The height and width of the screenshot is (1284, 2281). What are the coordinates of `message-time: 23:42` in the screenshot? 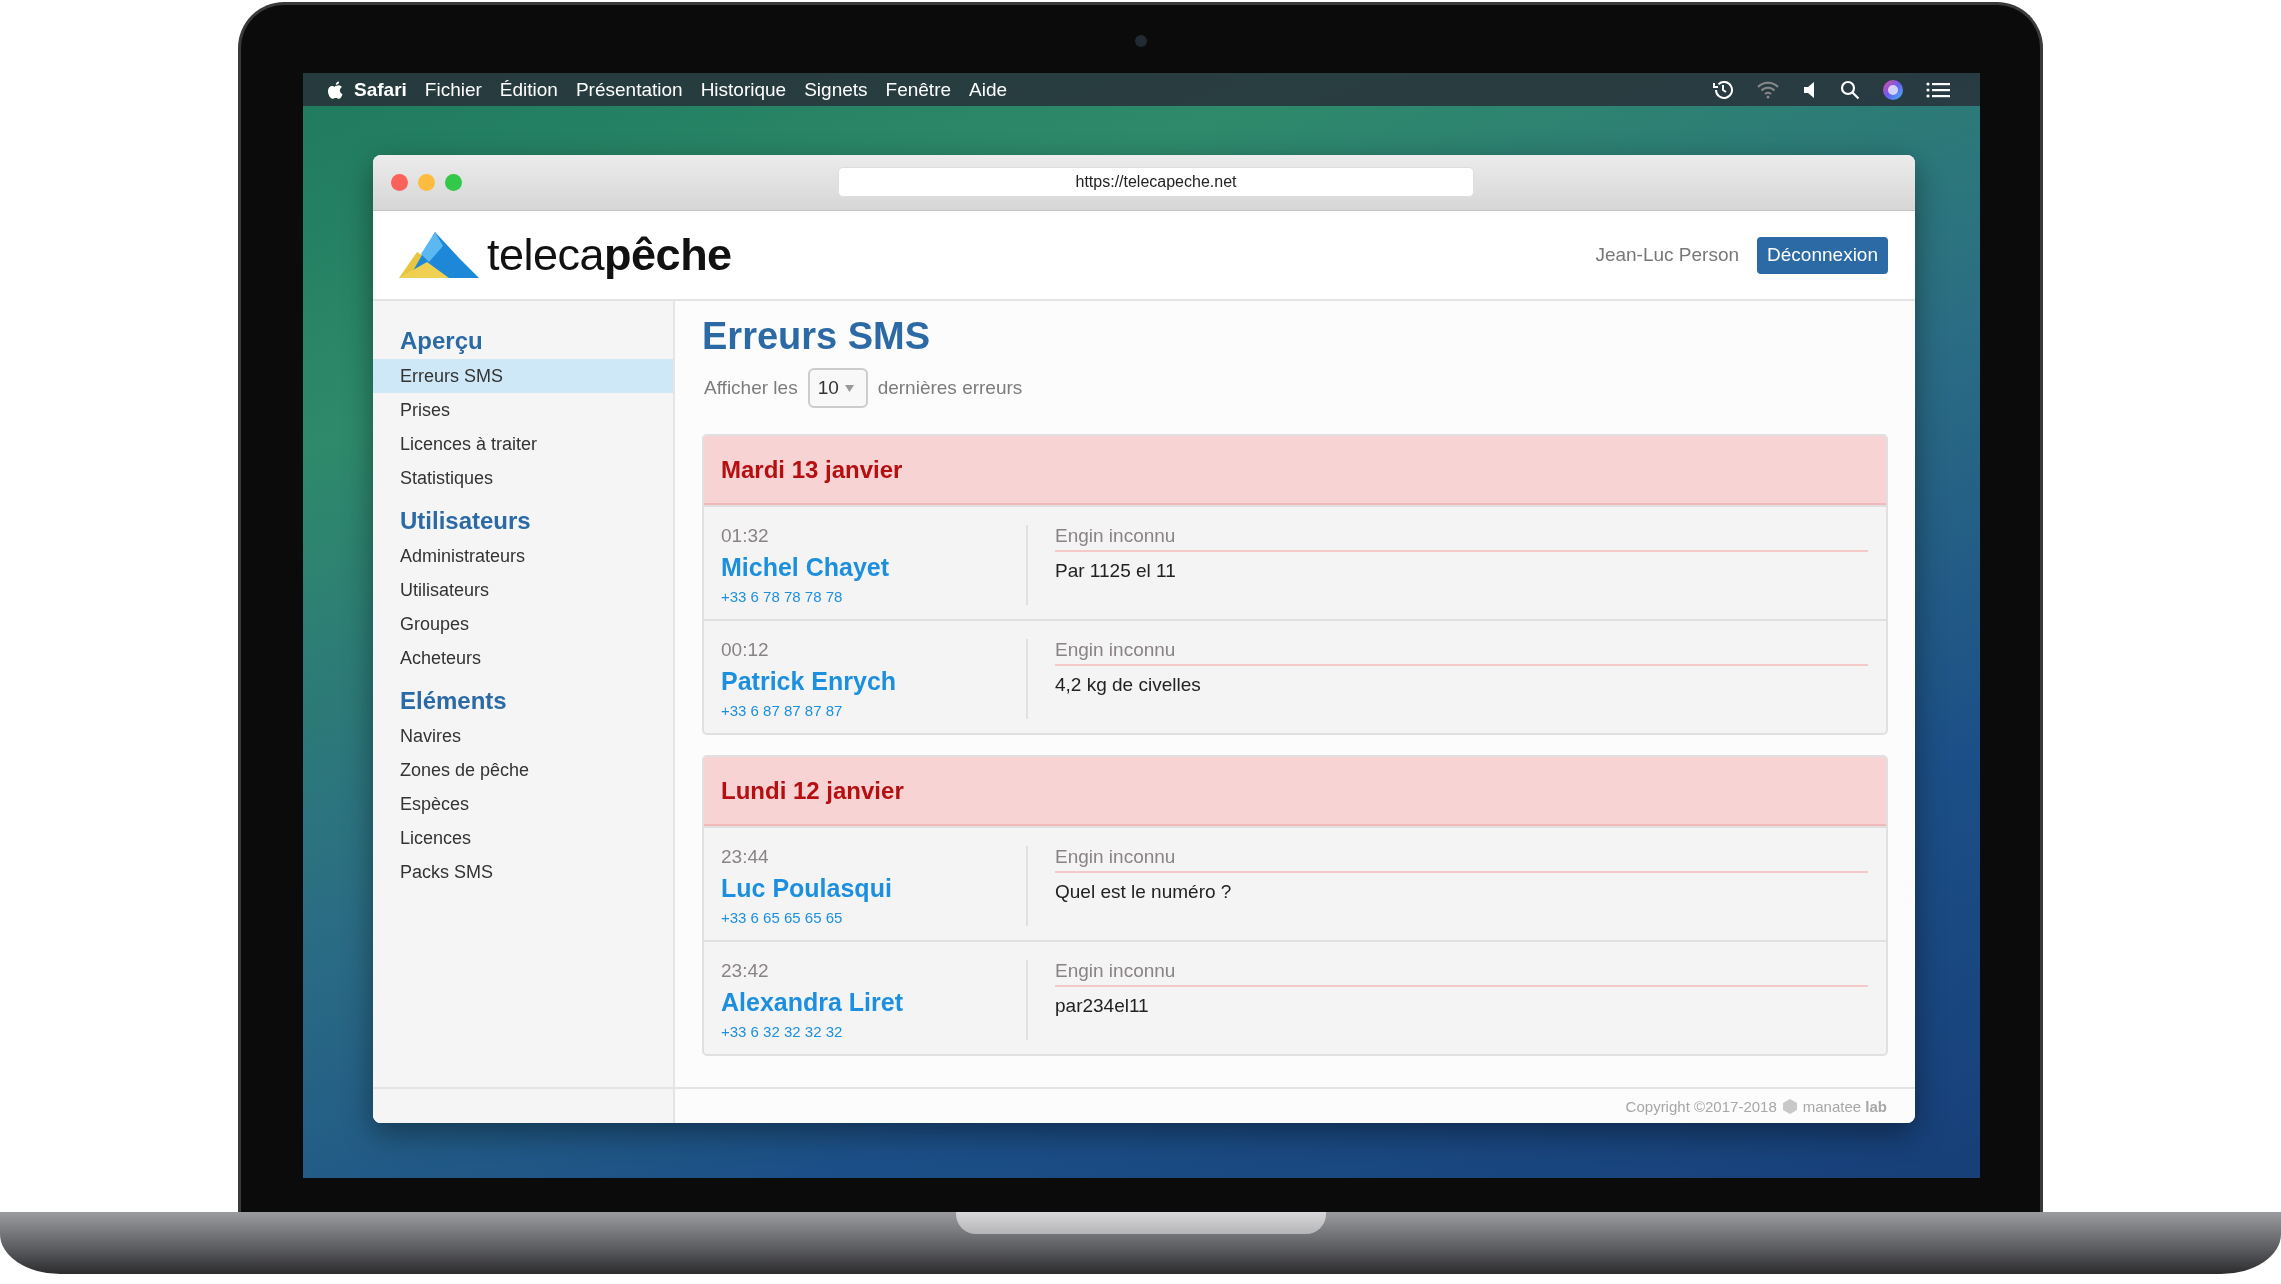 It's located at (745, 971).